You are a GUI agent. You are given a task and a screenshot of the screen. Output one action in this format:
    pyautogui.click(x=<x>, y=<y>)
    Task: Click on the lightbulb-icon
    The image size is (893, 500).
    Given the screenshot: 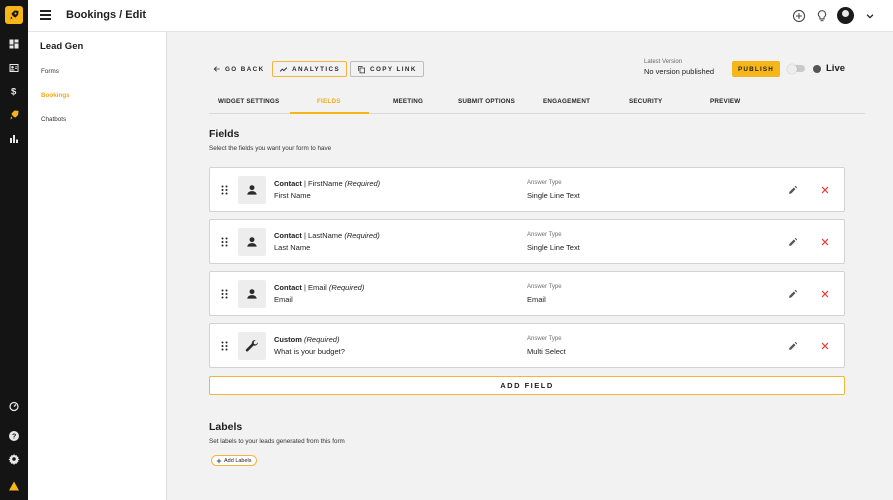 What is the action you would take?
    pyautogui.click(x=821, y=15)
    